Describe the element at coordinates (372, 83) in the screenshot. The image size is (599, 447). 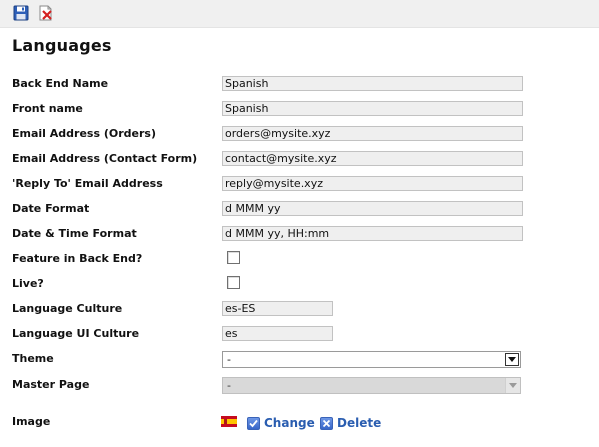
I see `back-end-name-input` at that location.